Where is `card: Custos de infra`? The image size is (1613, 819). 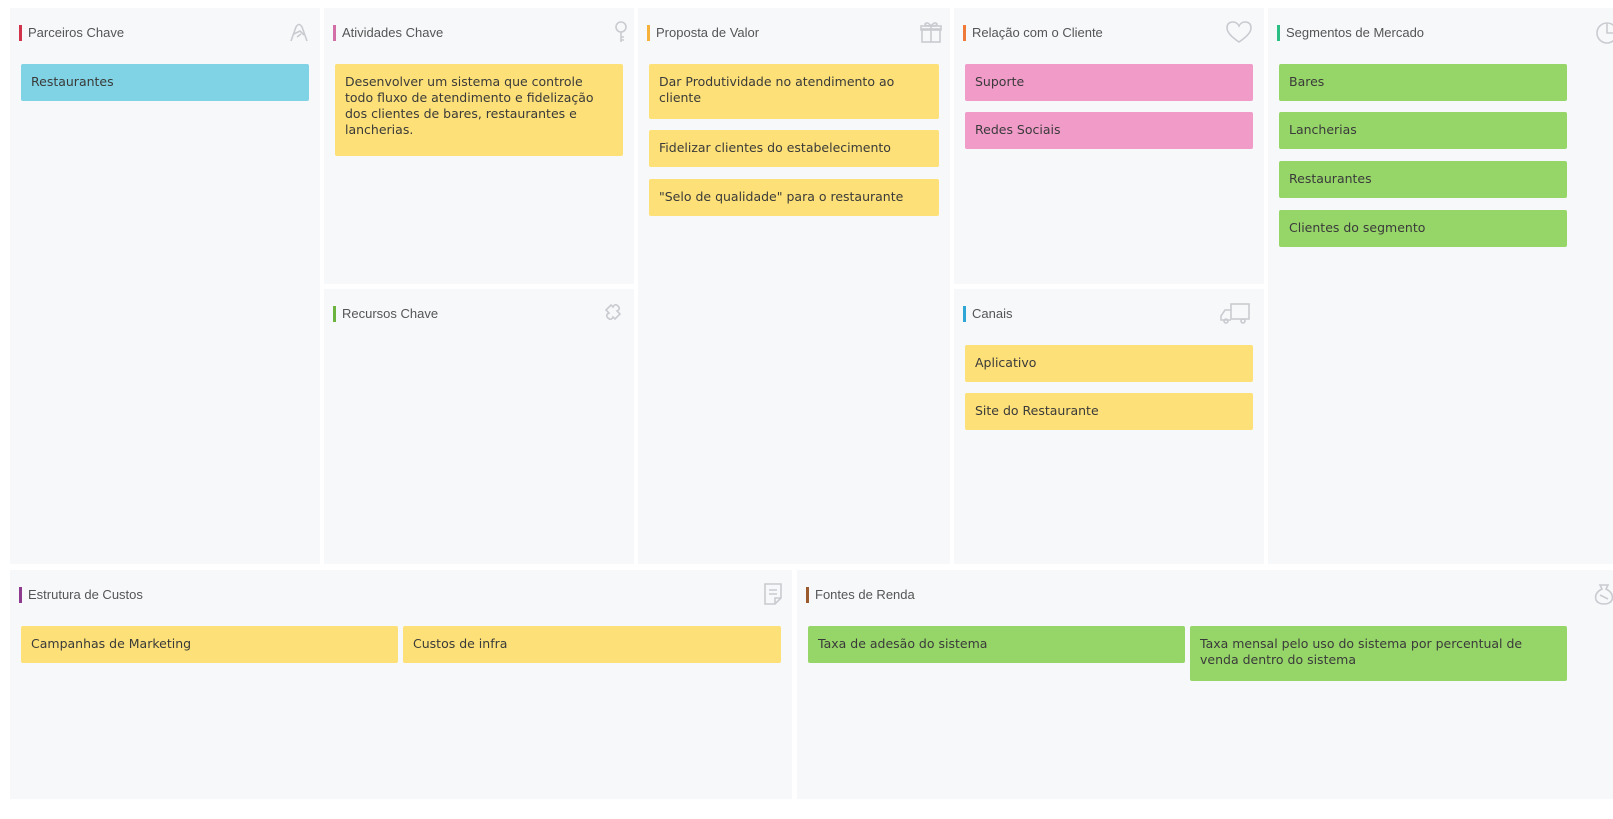 card: Custos de infra is located at coordinates (592, 644).